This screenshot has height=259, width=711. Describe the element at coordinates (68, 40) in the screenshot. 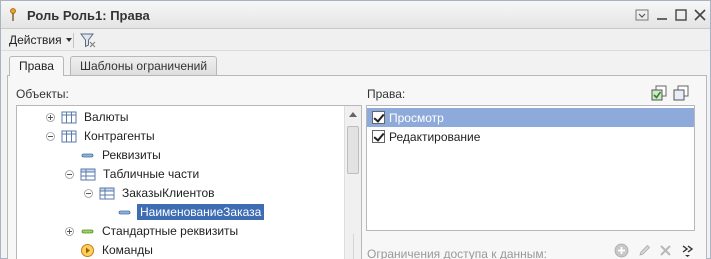

I see `chevron-down-icon` at that location.